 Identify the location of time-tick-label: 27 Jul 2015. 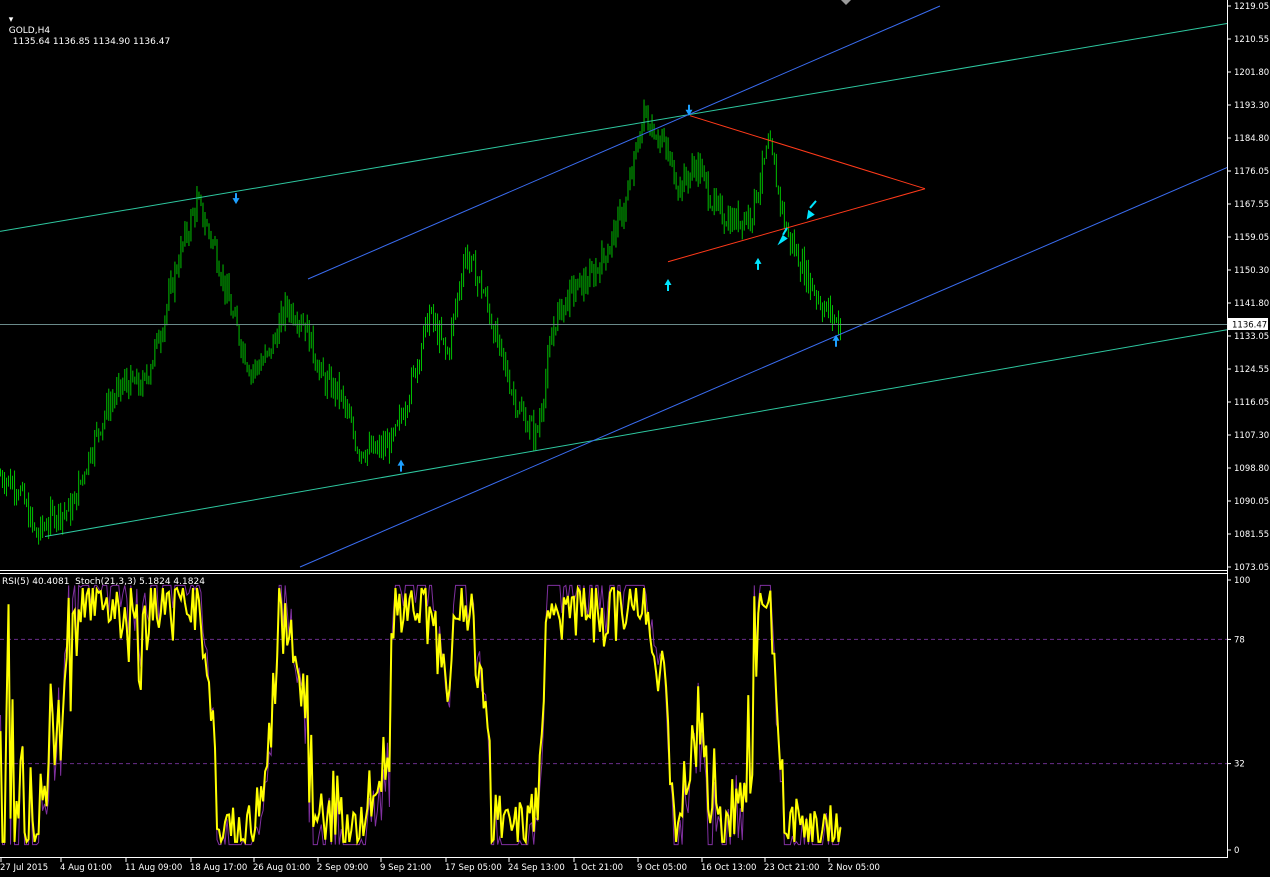
(24, 868).